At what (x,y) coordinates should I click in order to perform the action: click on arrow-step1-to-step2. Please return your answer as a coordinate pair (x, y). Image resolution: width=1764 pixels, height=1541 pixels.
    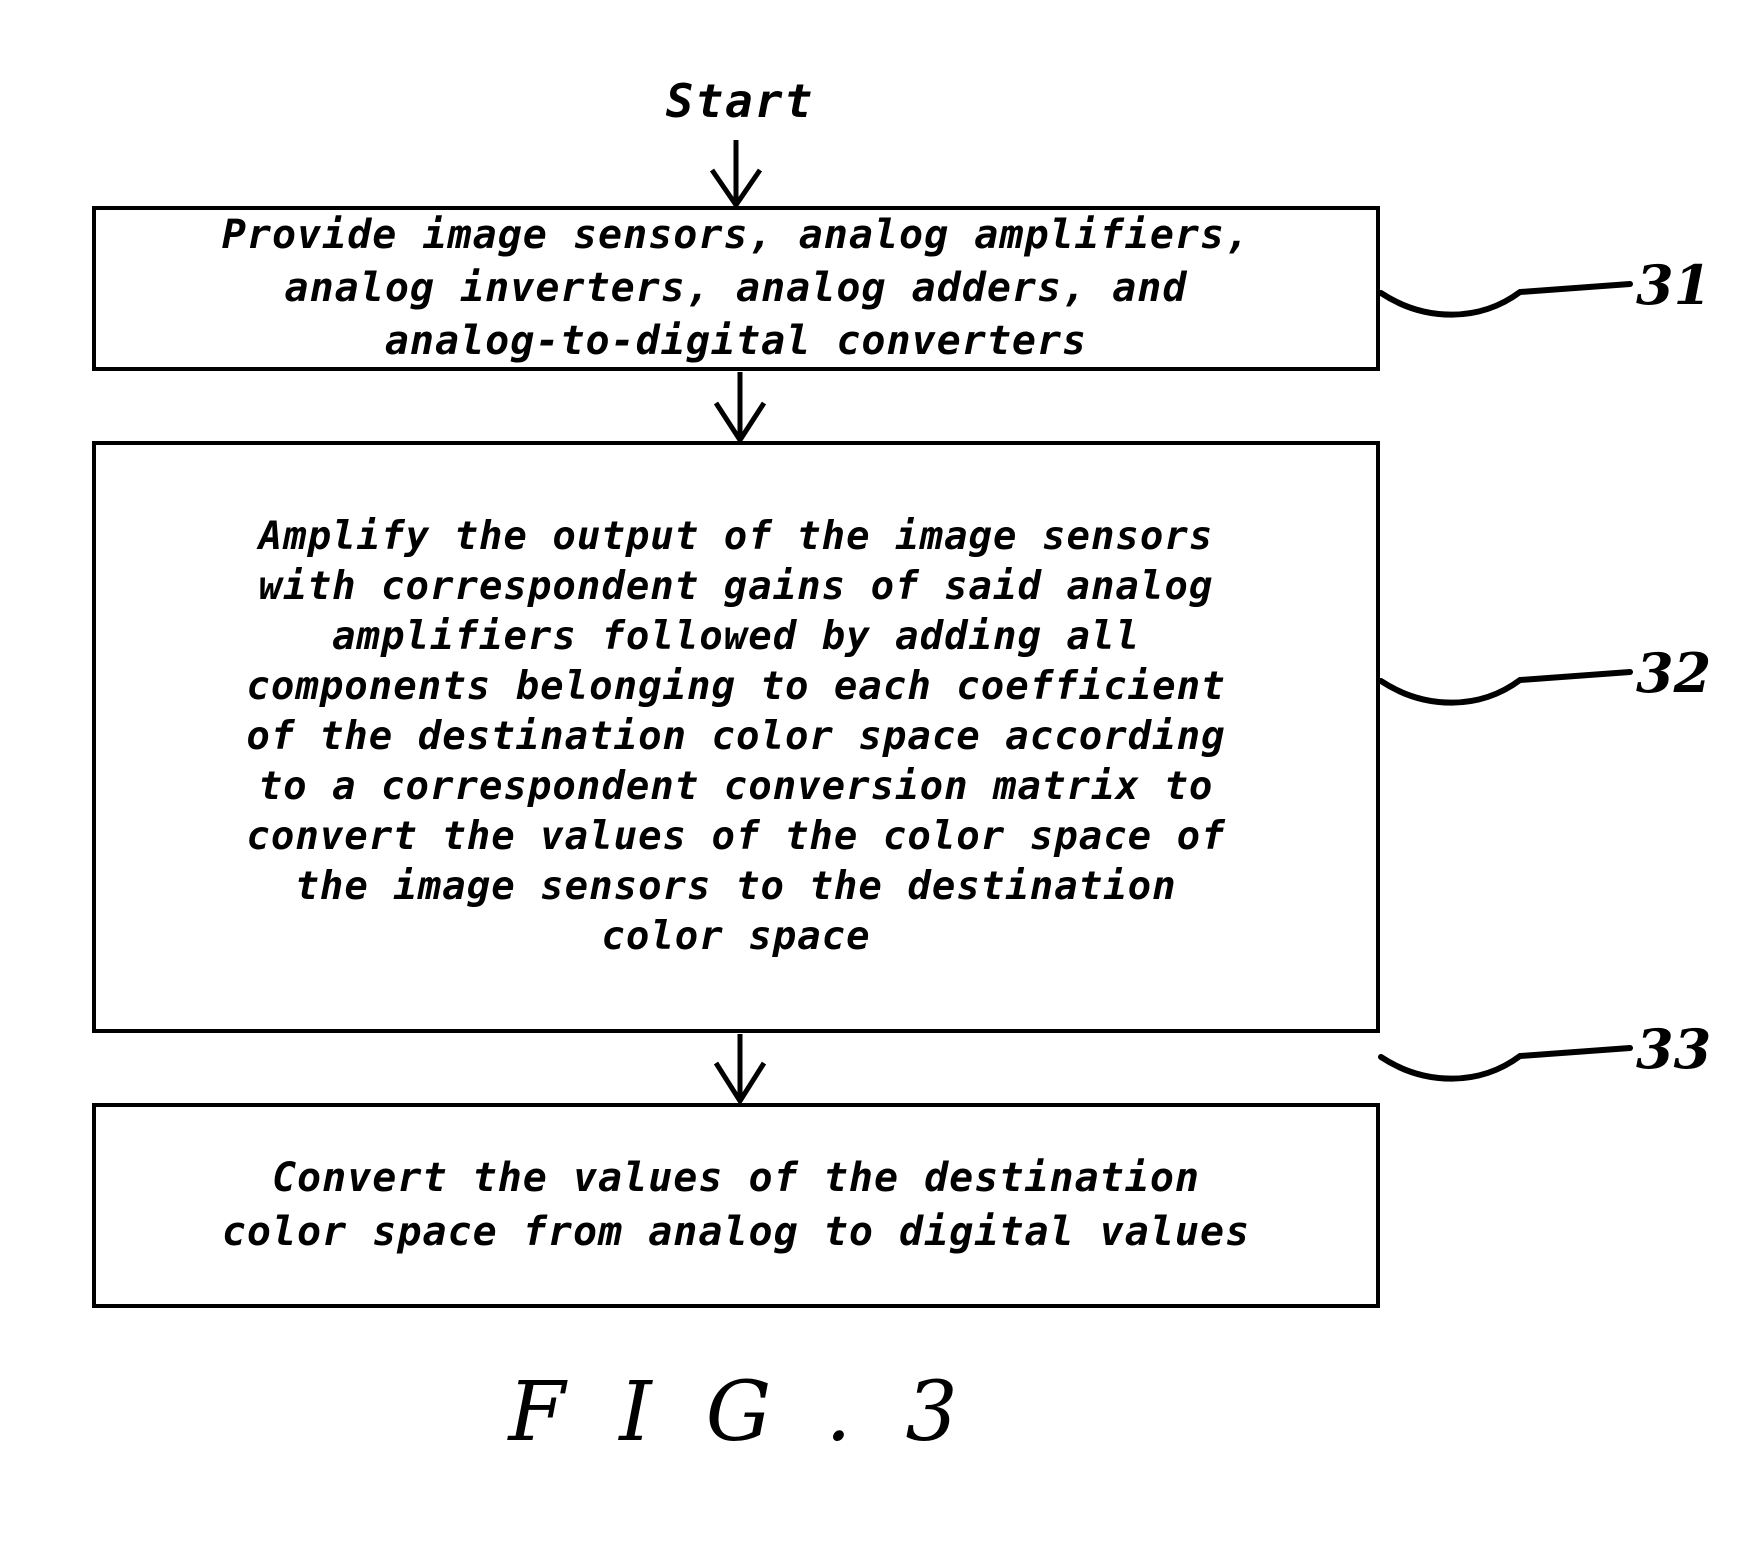
    Looking at the image, I should click on (740, 408).